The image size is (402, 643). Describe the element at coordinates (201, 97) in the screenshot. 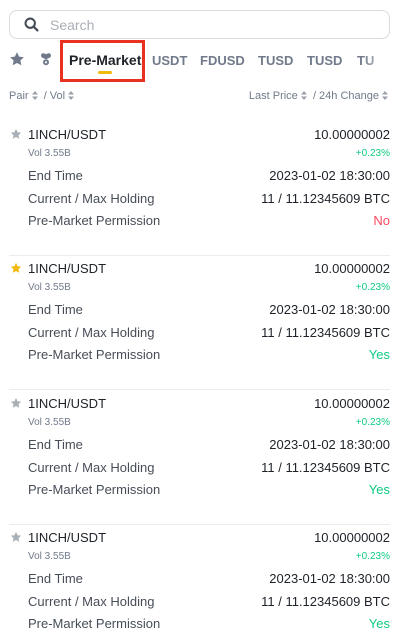

I see `sort-bar: Pair / Vol Last Price / 24h Change` at that location.